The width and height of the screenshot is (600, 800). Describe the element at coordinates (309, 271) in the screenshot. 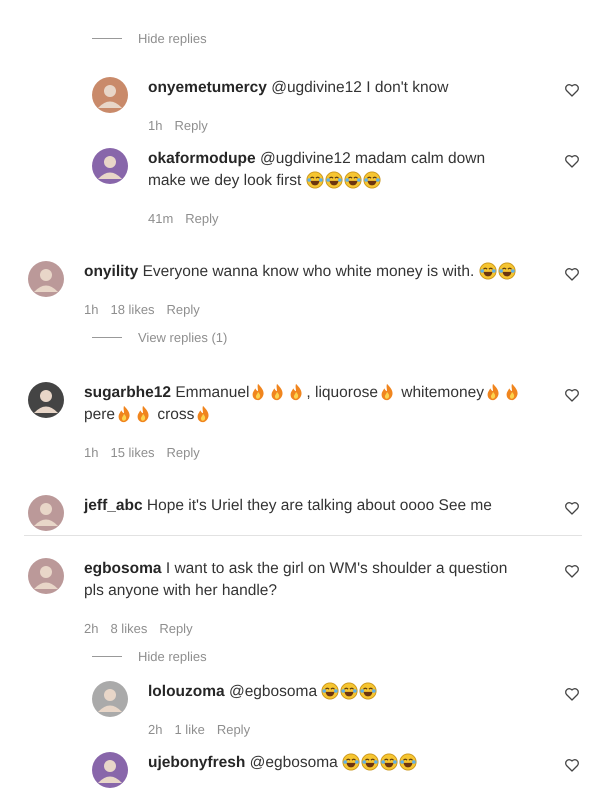

I see `comment-text: Everyone wanna know who white money is with.` at that location.